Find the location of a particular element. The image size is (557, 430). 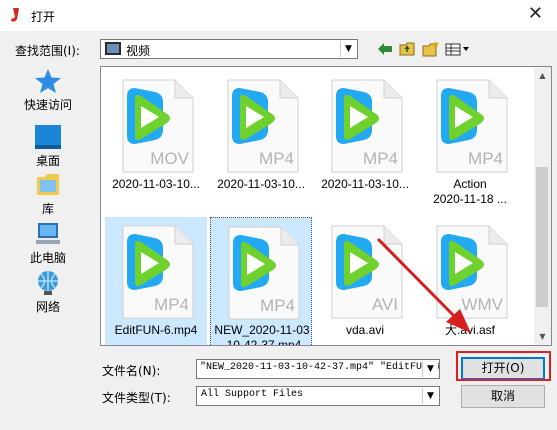

new-folder-icon is located at coordinates (431, 49).